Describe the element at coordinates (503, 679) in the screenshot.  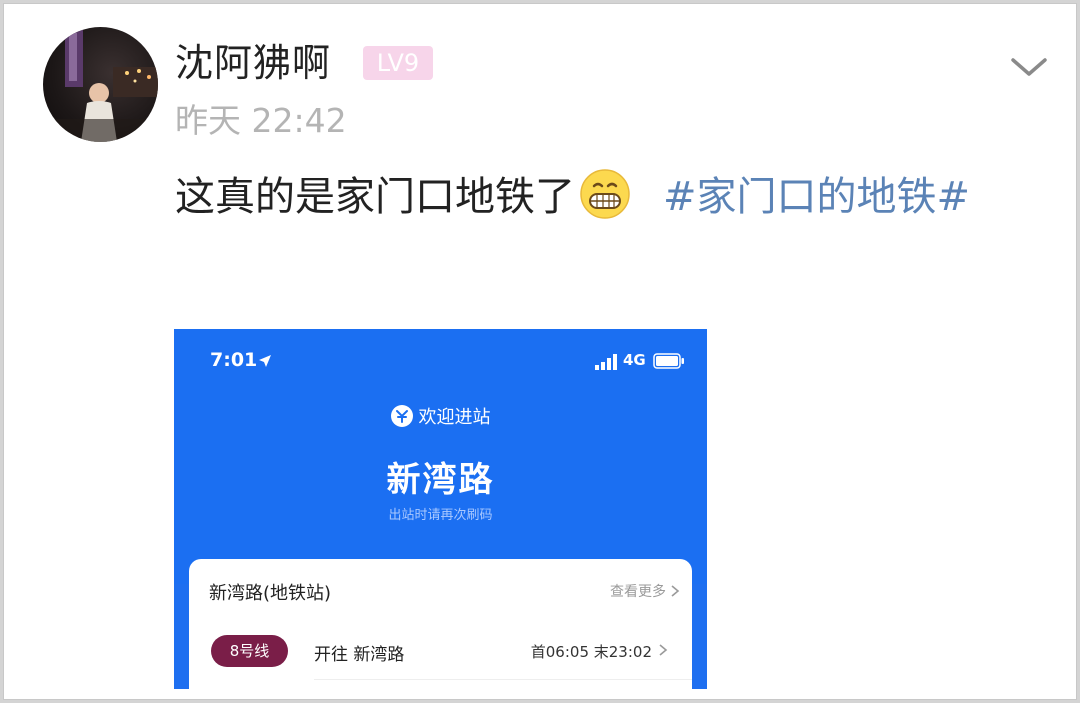
I see `divider` at that location.